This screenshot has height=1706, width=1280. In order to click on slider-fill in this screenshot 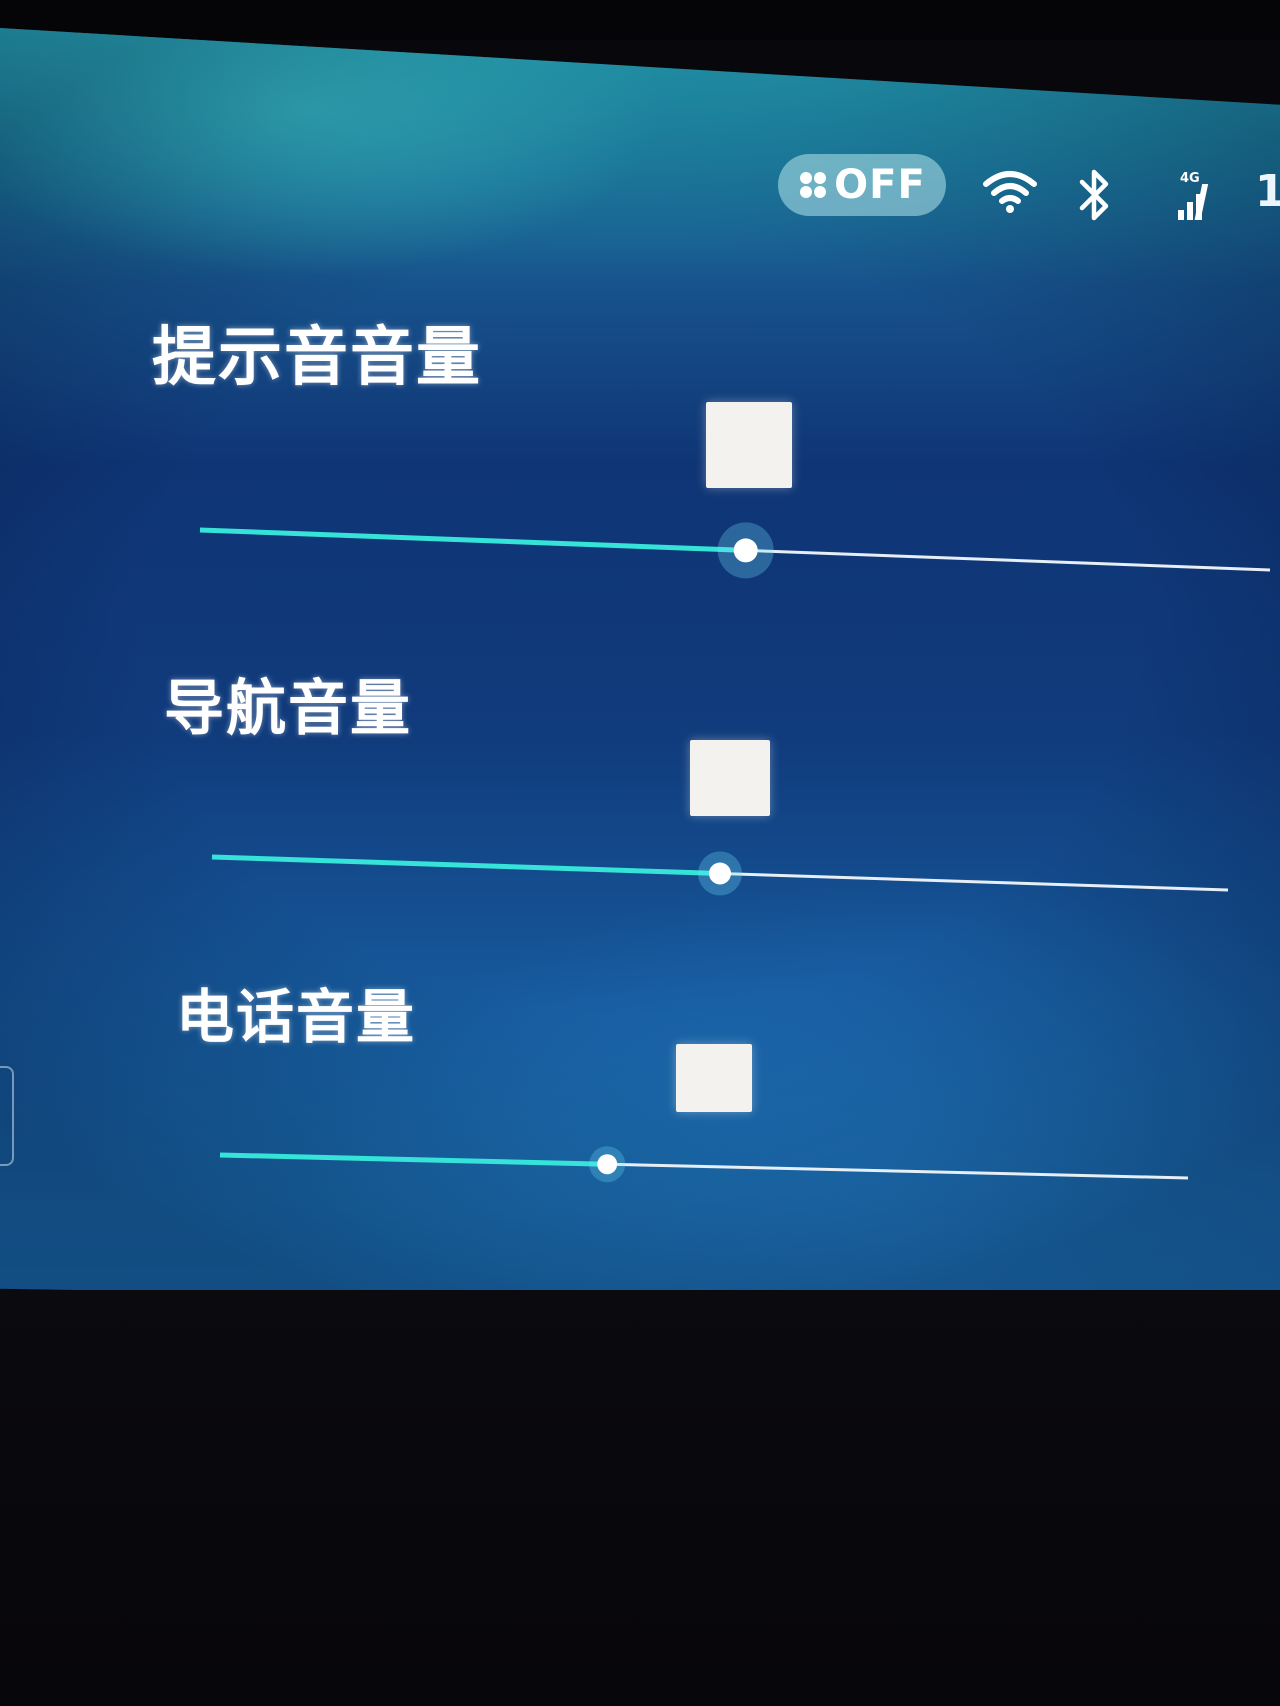, I will do `click(413, 1159)`.